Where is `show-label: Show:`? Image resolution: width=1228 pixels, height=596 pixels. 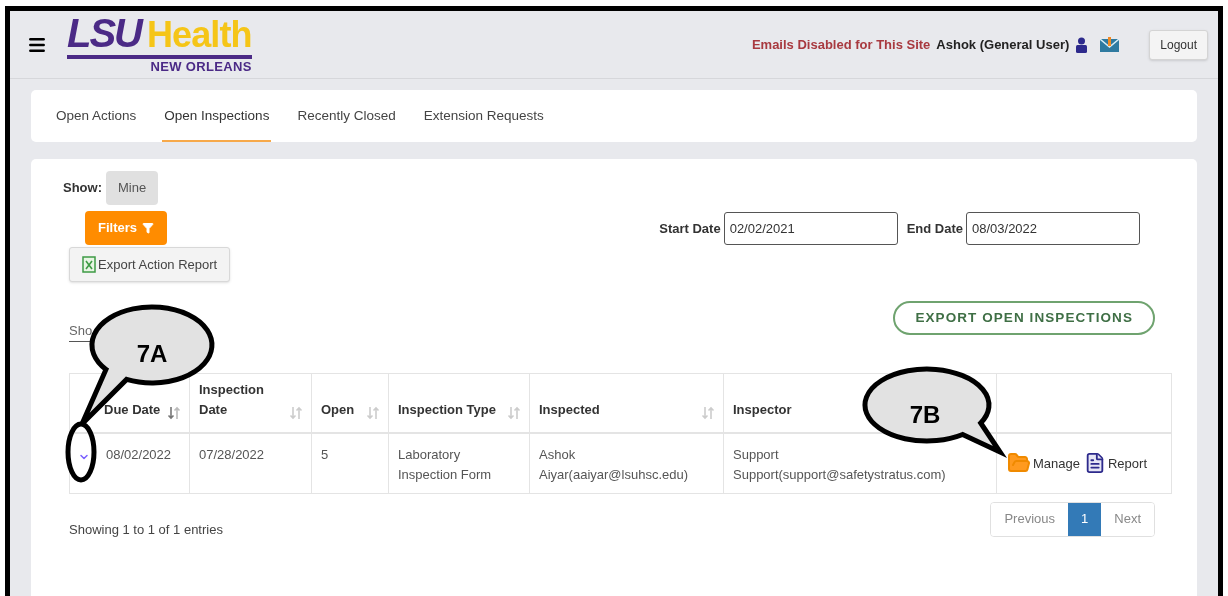
show-label: Show: is located at coordinates (82, 188).